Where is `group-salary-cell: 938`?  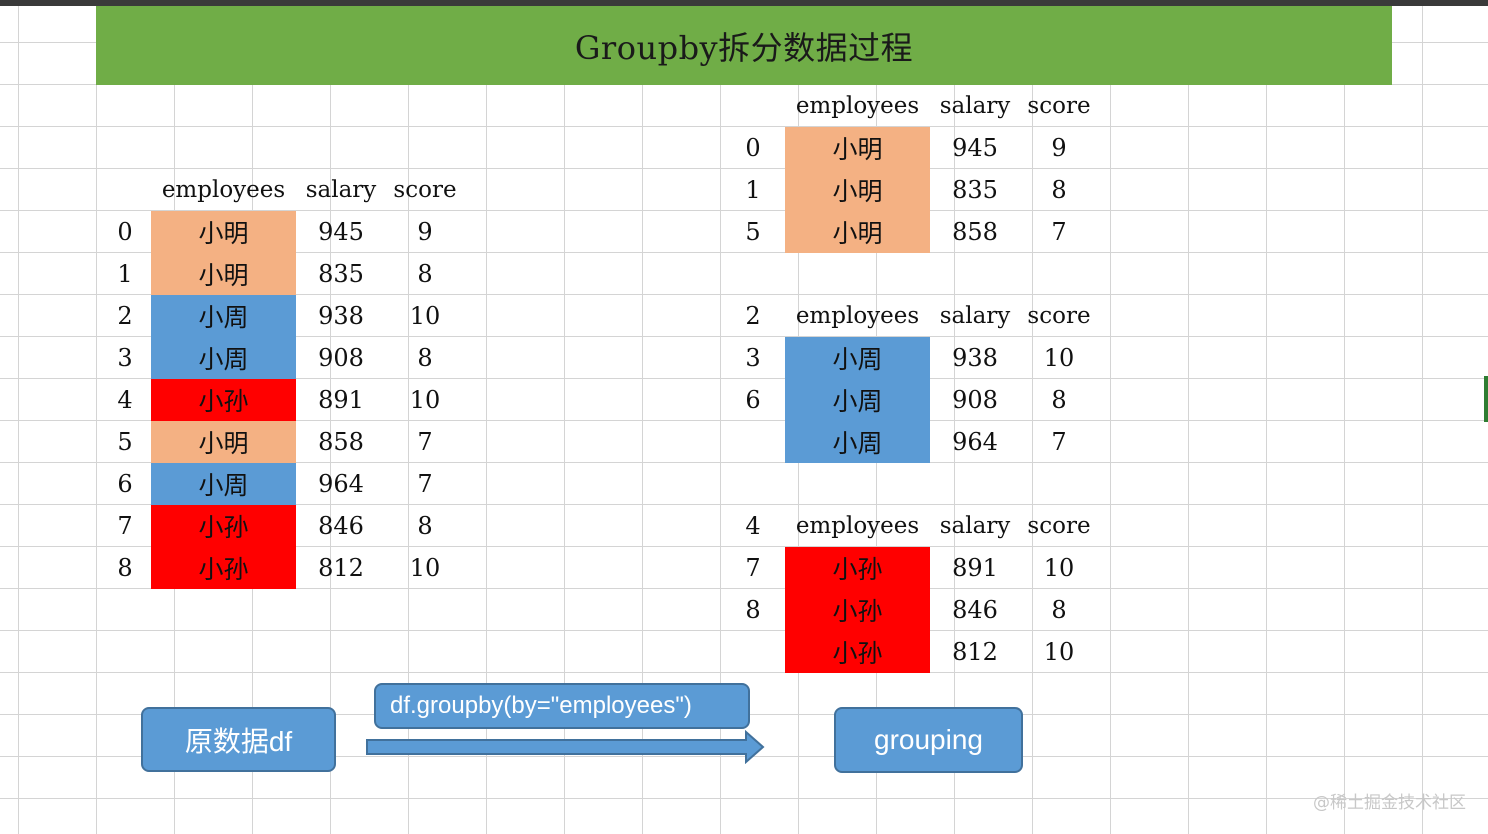
group-salary-cell: 938 is located at coordinates (975, 358).